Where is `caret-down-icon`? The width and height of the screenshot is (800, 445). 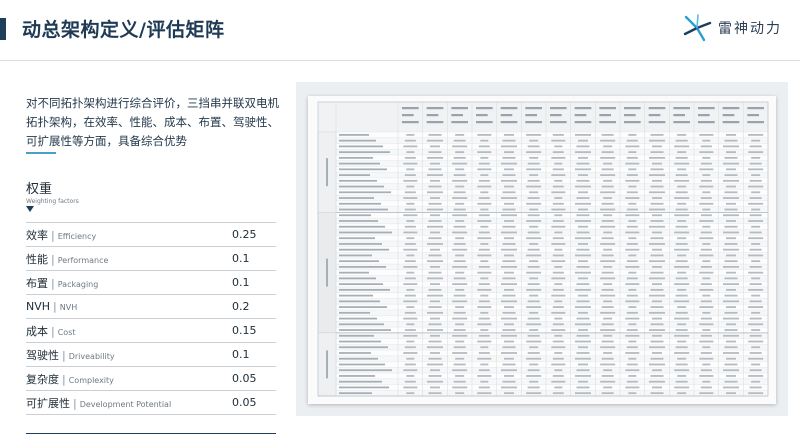
caret-down-icon is located at coordinates (30, 209).